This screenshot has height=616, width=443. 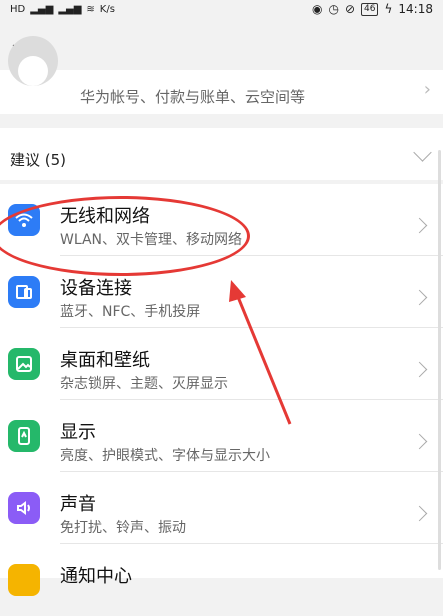 I want to click on sound-icon, so click(x=24, y=508).